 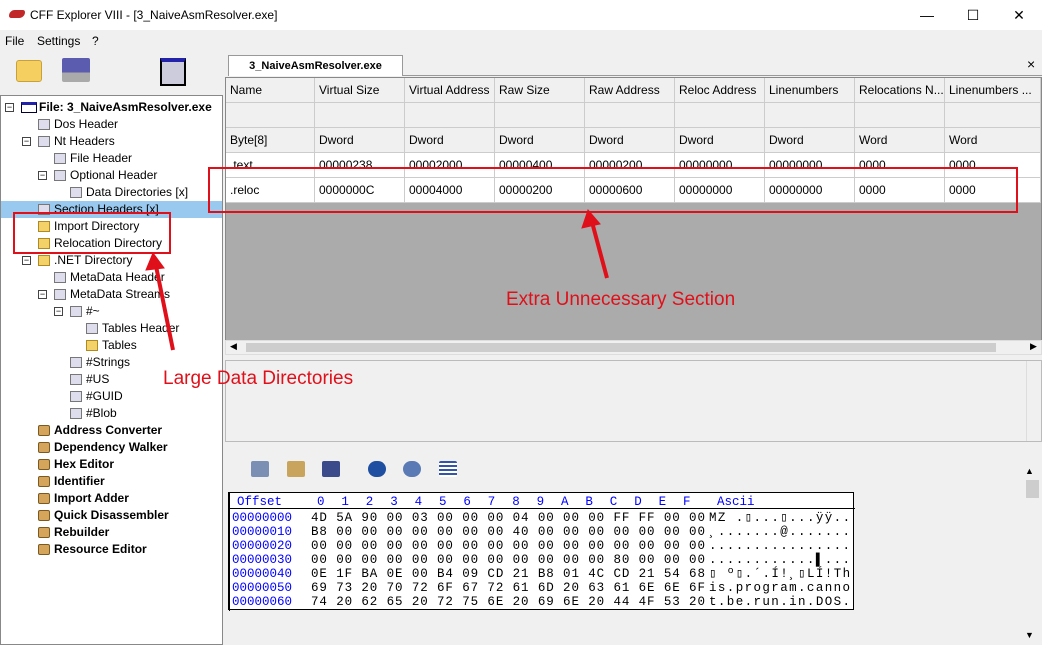 I want to click on section-annotation: Extra Unnecessary Section, so click(x=621, y=299).